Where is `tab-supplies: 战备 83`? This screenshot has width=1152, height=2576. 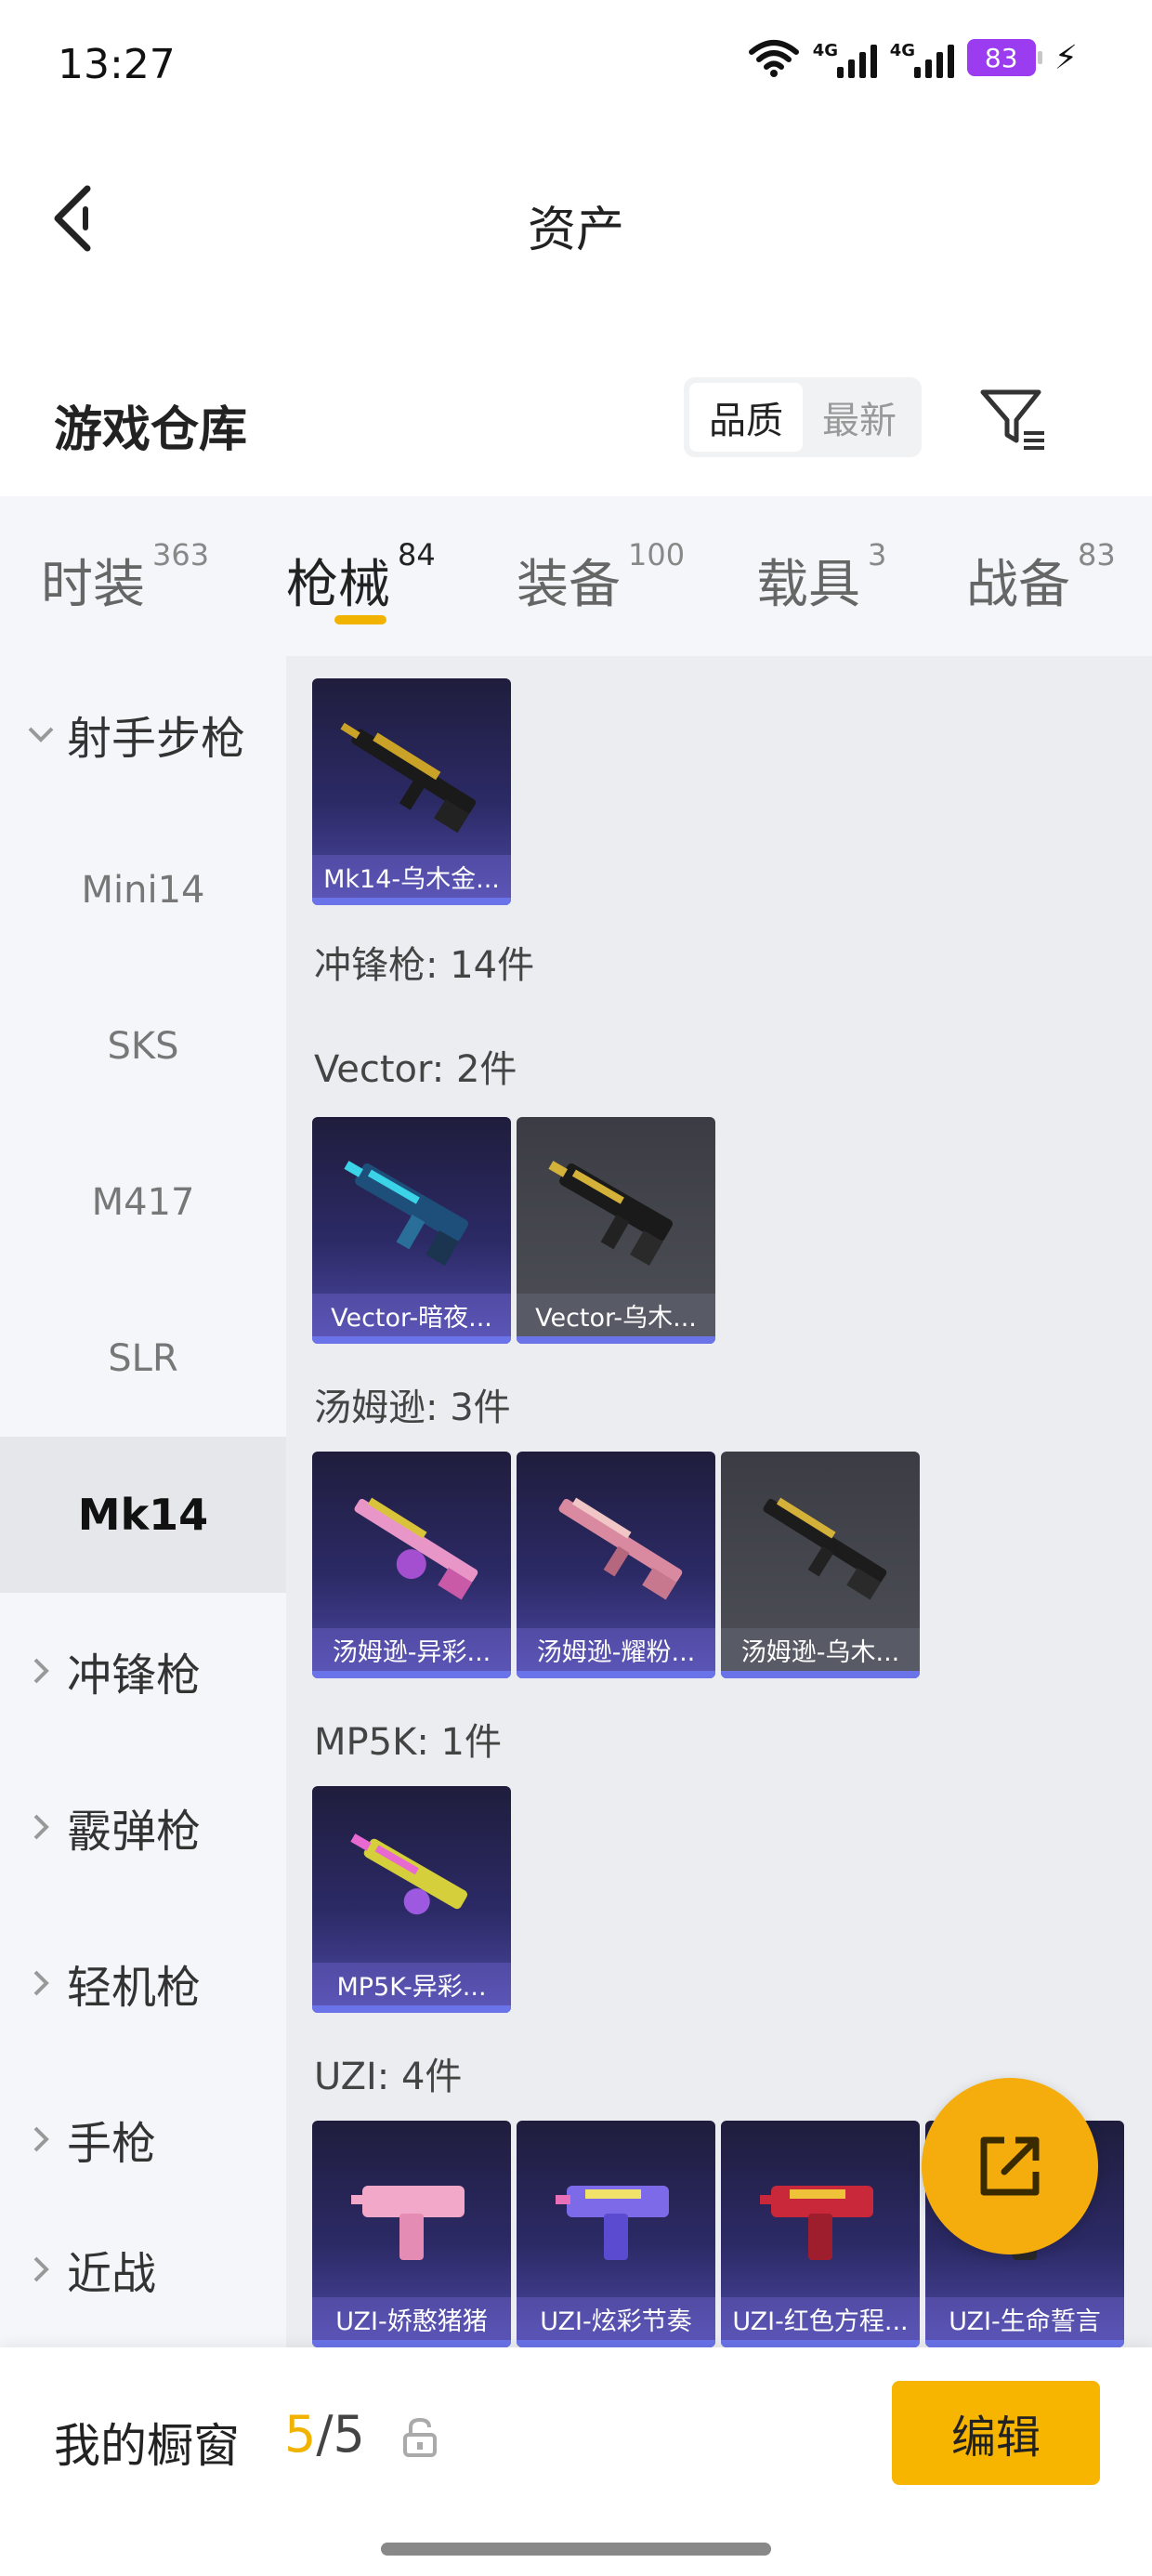
tab-supplies: 战备 83 is located at coordinates (1041, 577).